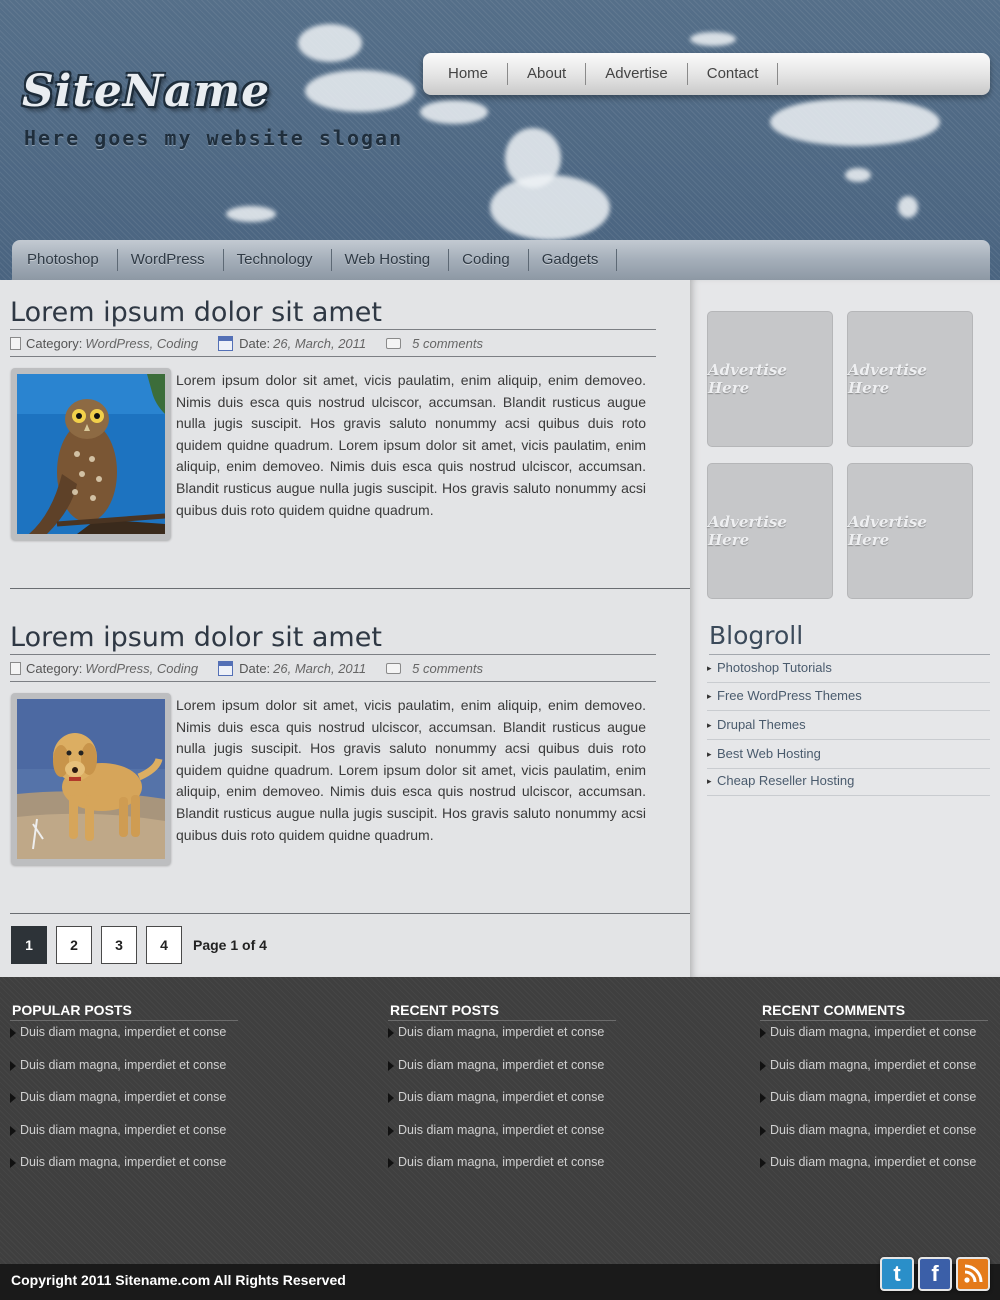 This screenshot has height=1300, width=1000. What do you see at coordinates (230, 945) in the screenshot?
I see `page-info: Page 1 of 4` at bounding box center [230, 945].